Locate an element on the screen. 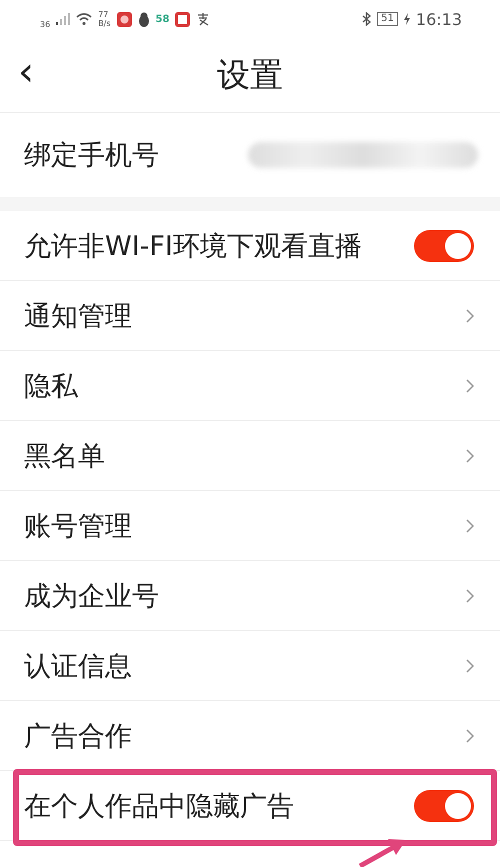 This screenshot has width=500, height=867. network-type: 36 is located at coordinates (45, 24).